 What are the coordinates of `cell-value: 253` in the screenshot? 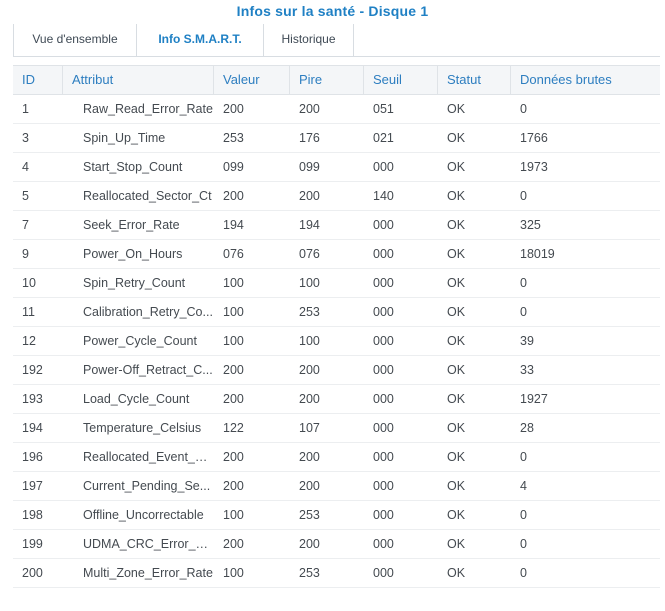 It's located at (233, 138).